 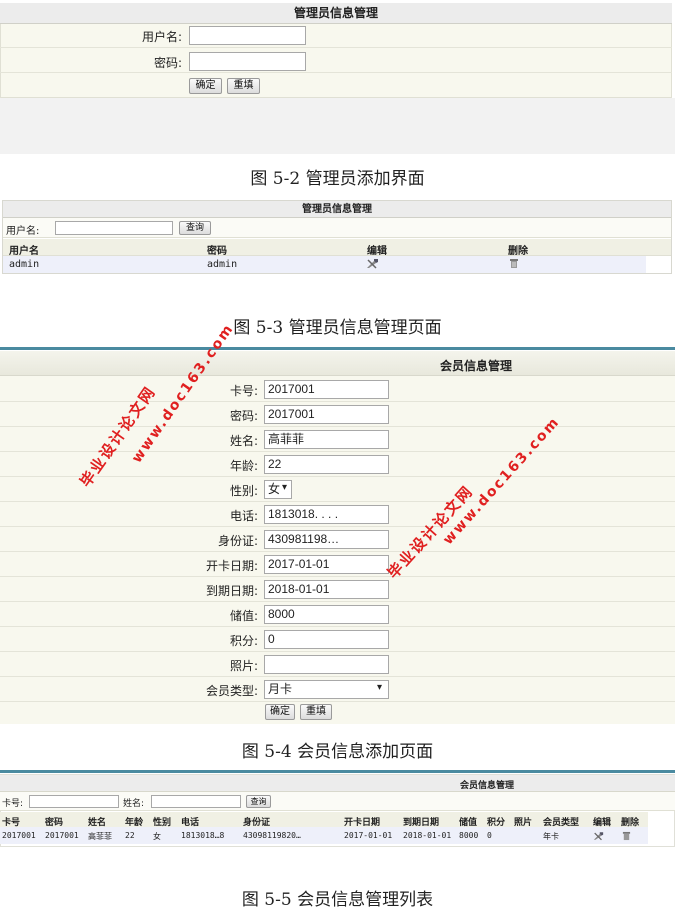 What do you see at coordinates (377, 251) in the screenshot?
I see `col-edit: 编辑` at bounding box center [377, 251].